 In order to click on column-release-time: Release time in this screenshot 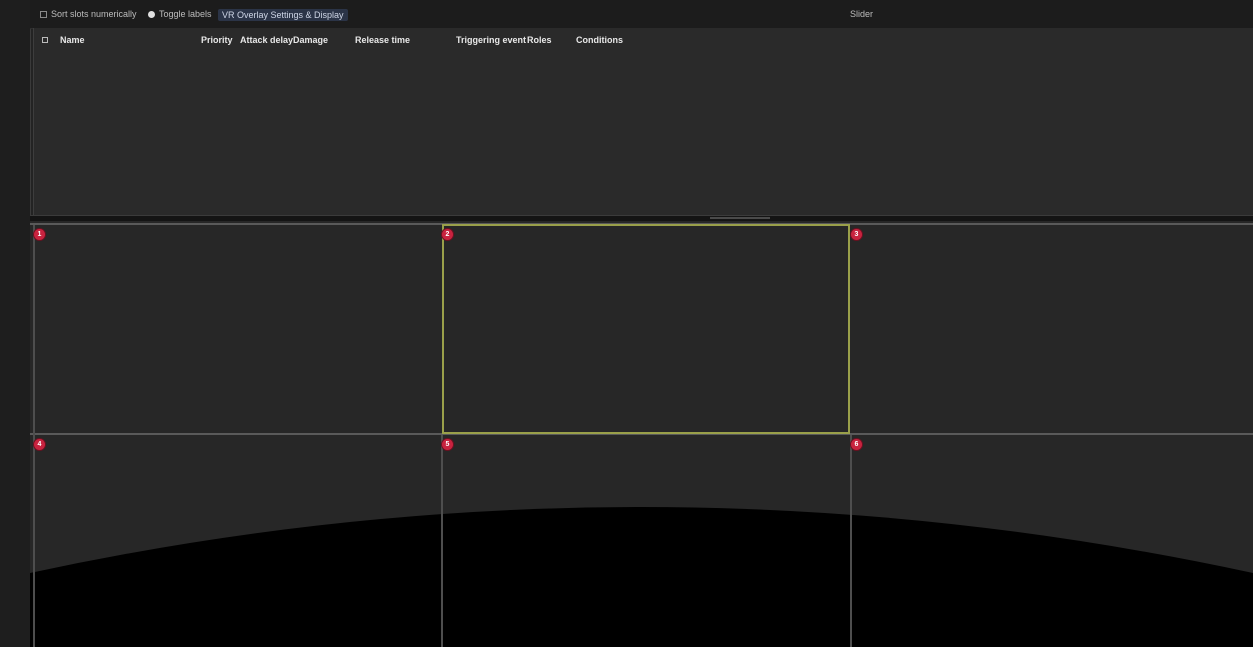, I will do `click(382, 40)`.